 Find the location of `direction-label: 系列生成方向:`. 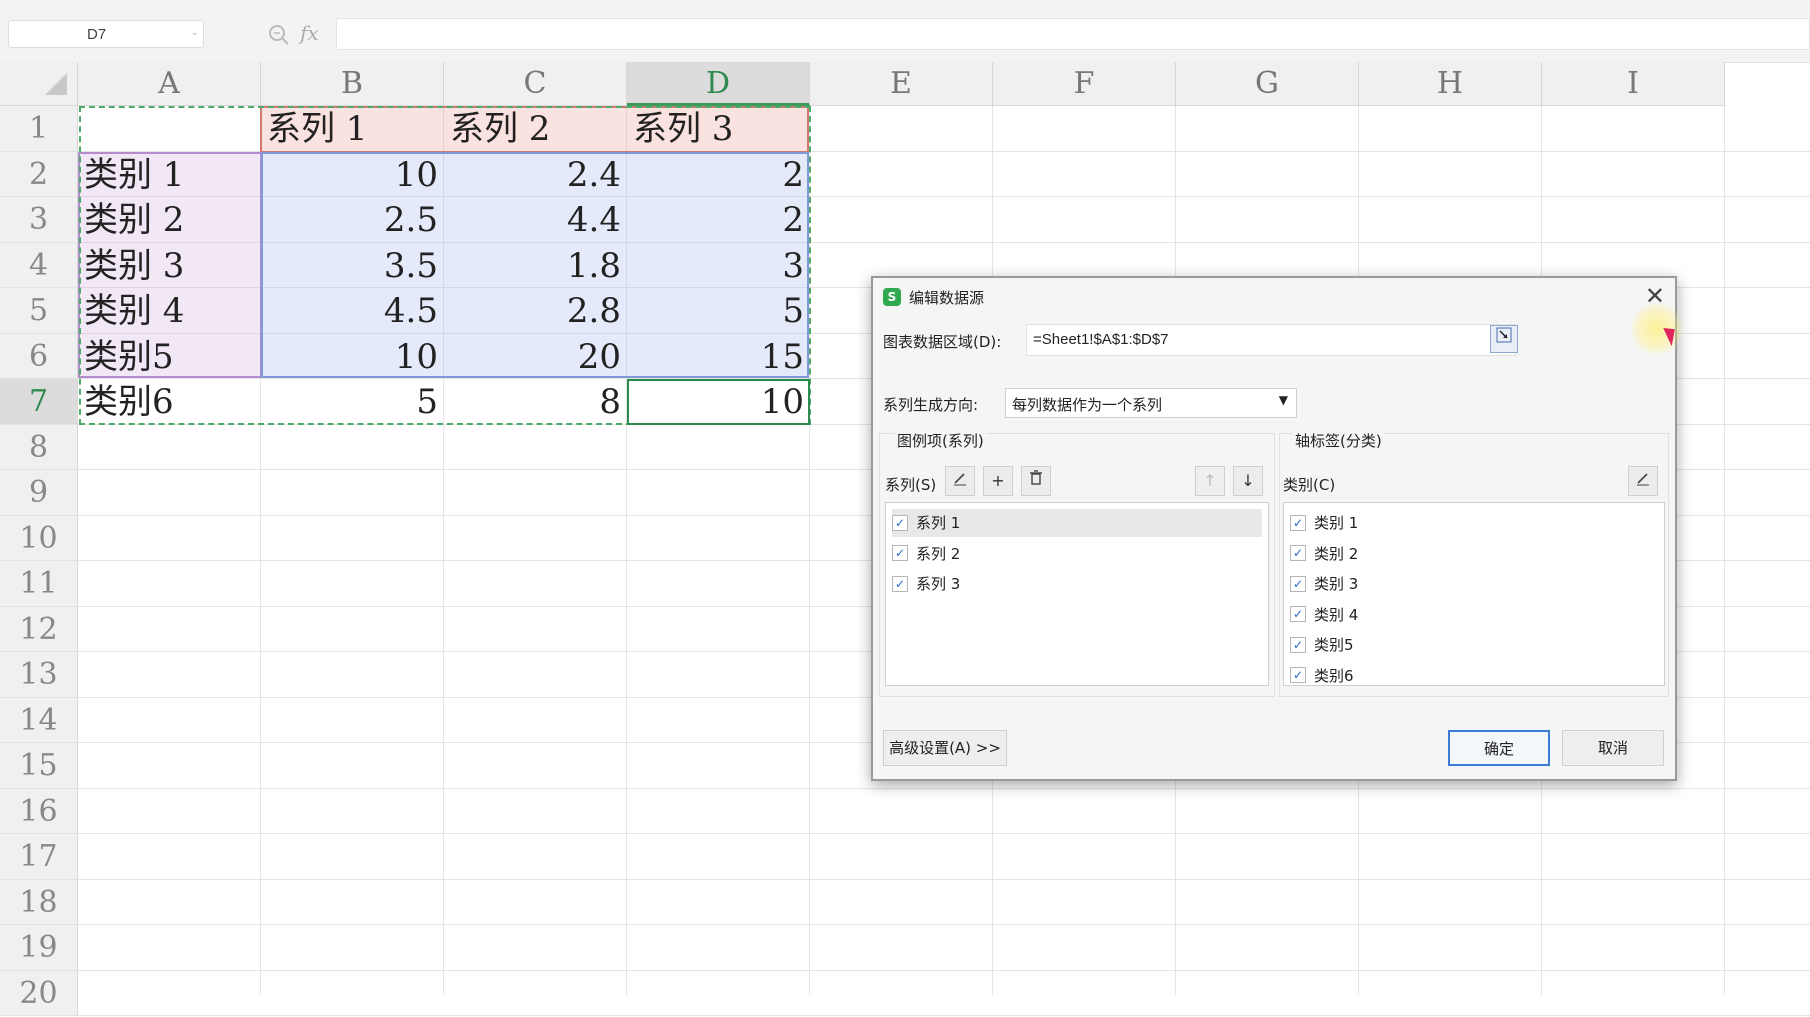

direction-label: 系列生成方向: is located at coordinates (931, 405).